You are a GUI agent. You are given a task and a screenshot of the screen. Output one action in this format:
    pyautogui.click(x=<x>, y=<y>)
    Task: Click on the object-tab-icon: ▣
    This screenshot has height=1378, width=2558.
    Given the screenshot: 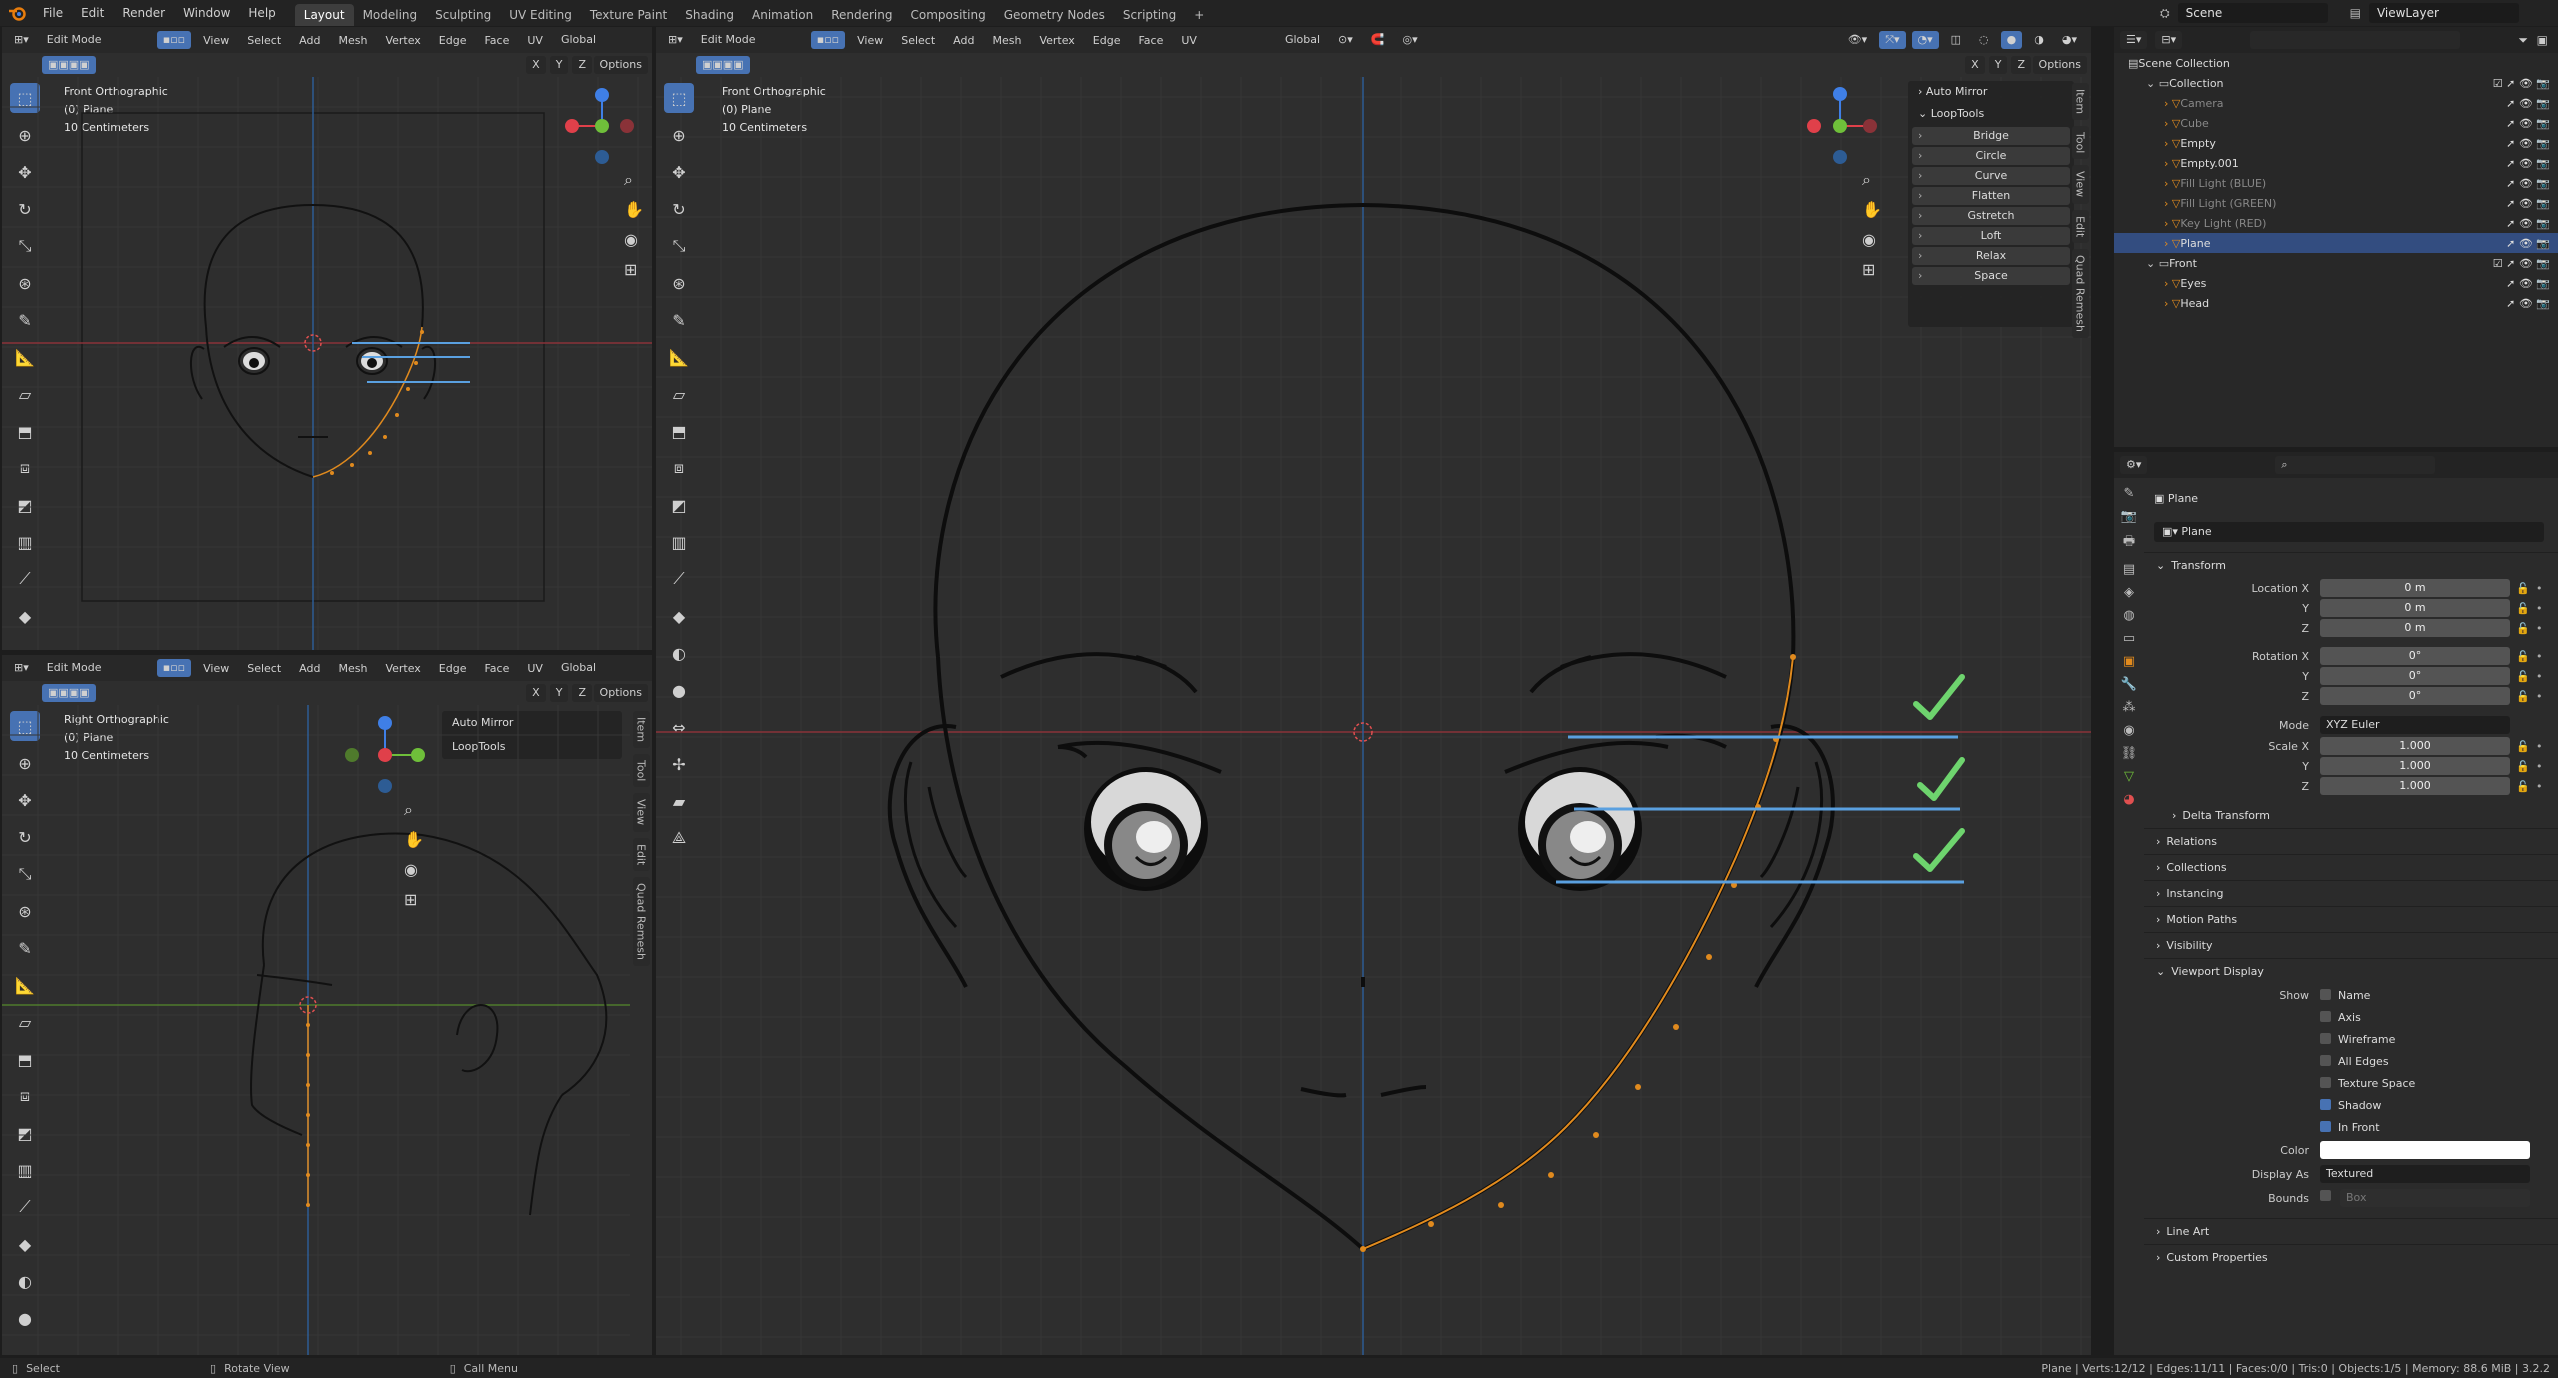 What is the action you would take?
    pyautogui.click(x=2129, y=661)
    